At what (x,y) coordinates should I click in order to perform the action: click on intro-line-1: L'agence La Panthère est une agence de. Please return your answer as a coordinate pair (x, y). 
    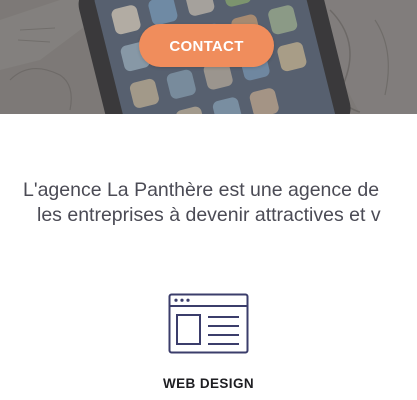
    Looking at the image, I should click on (201, 190).